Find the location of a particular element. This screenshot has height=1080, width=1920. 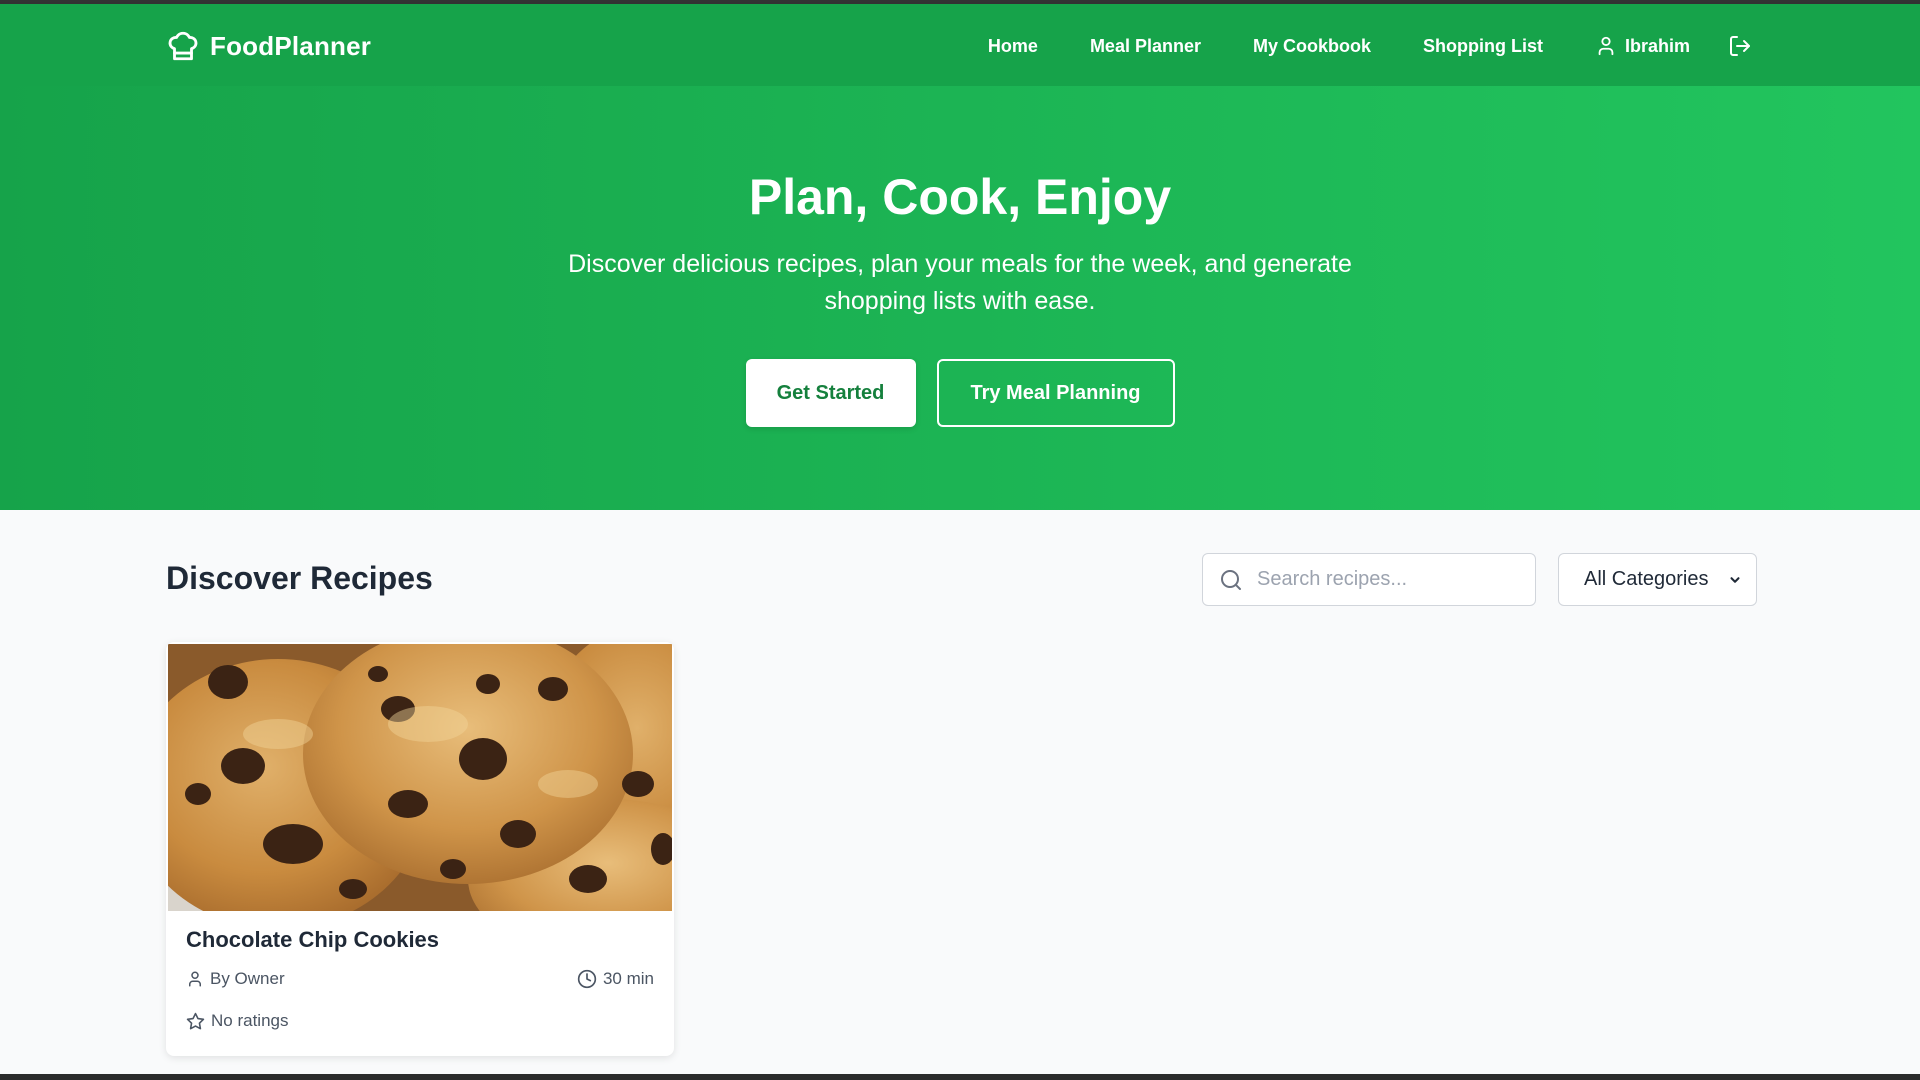

category-selected-label: All Categories is located at coordinates (1646, 579).